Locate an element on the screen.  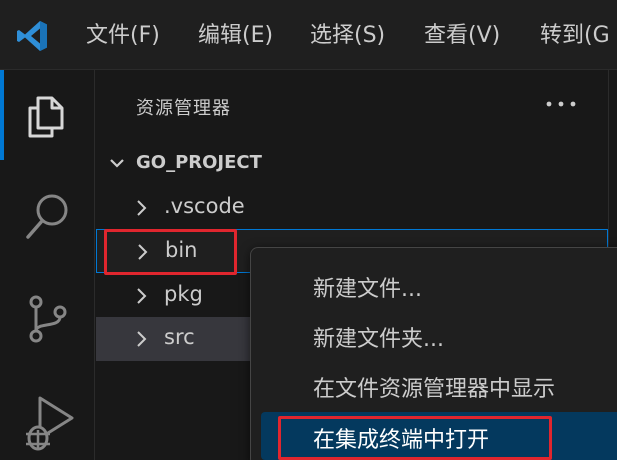
menu-edit: 编辑(E) is located at coordinates (235, 36).